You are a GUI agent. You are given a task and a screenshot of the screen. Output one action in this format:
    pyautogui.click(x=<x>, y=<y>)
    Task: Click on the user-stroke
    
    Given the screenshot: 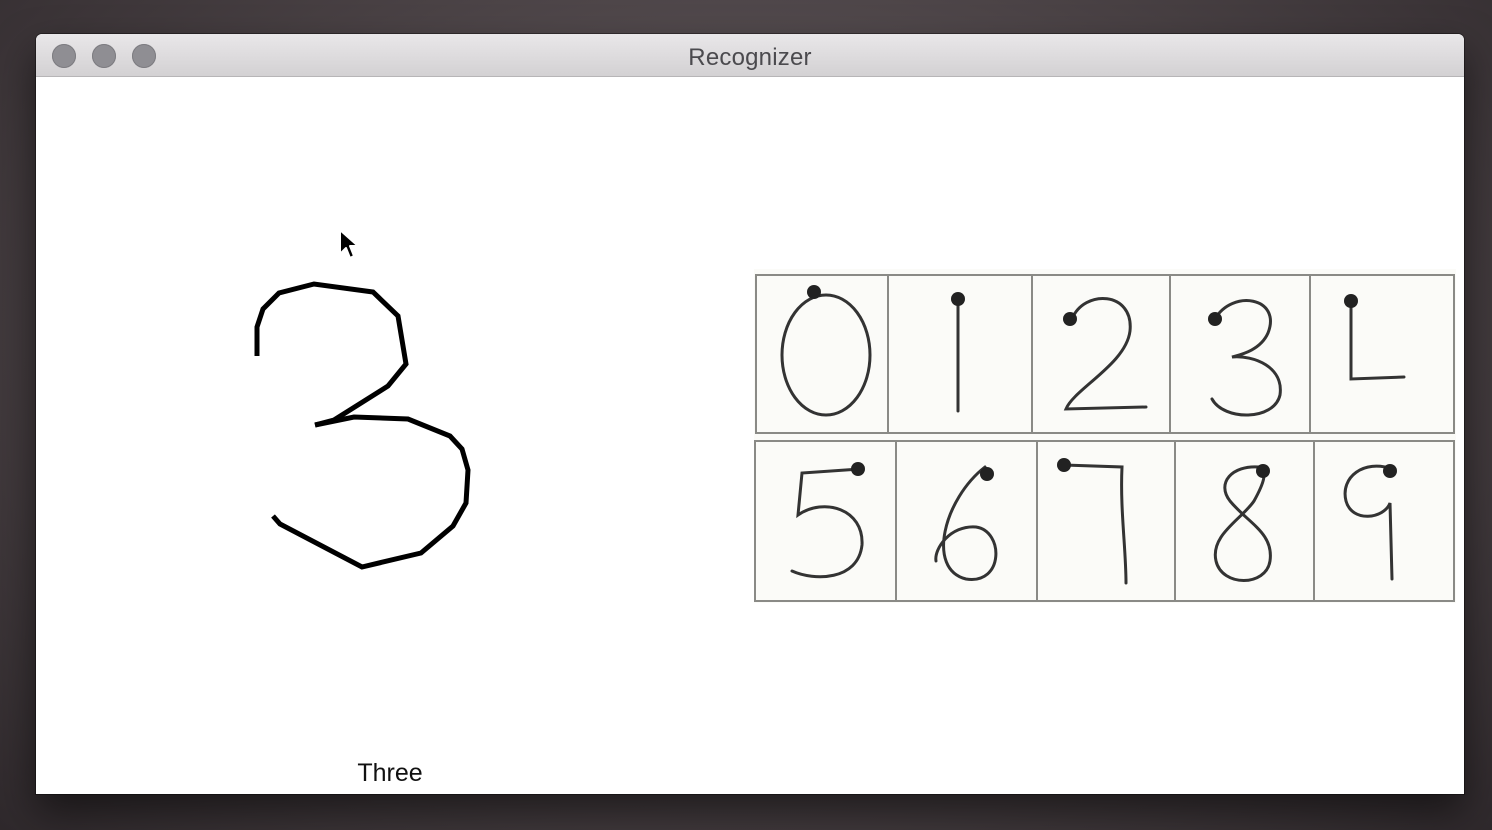 What is the action you would take?
    pyautogui.click(x=362, y=425)
    